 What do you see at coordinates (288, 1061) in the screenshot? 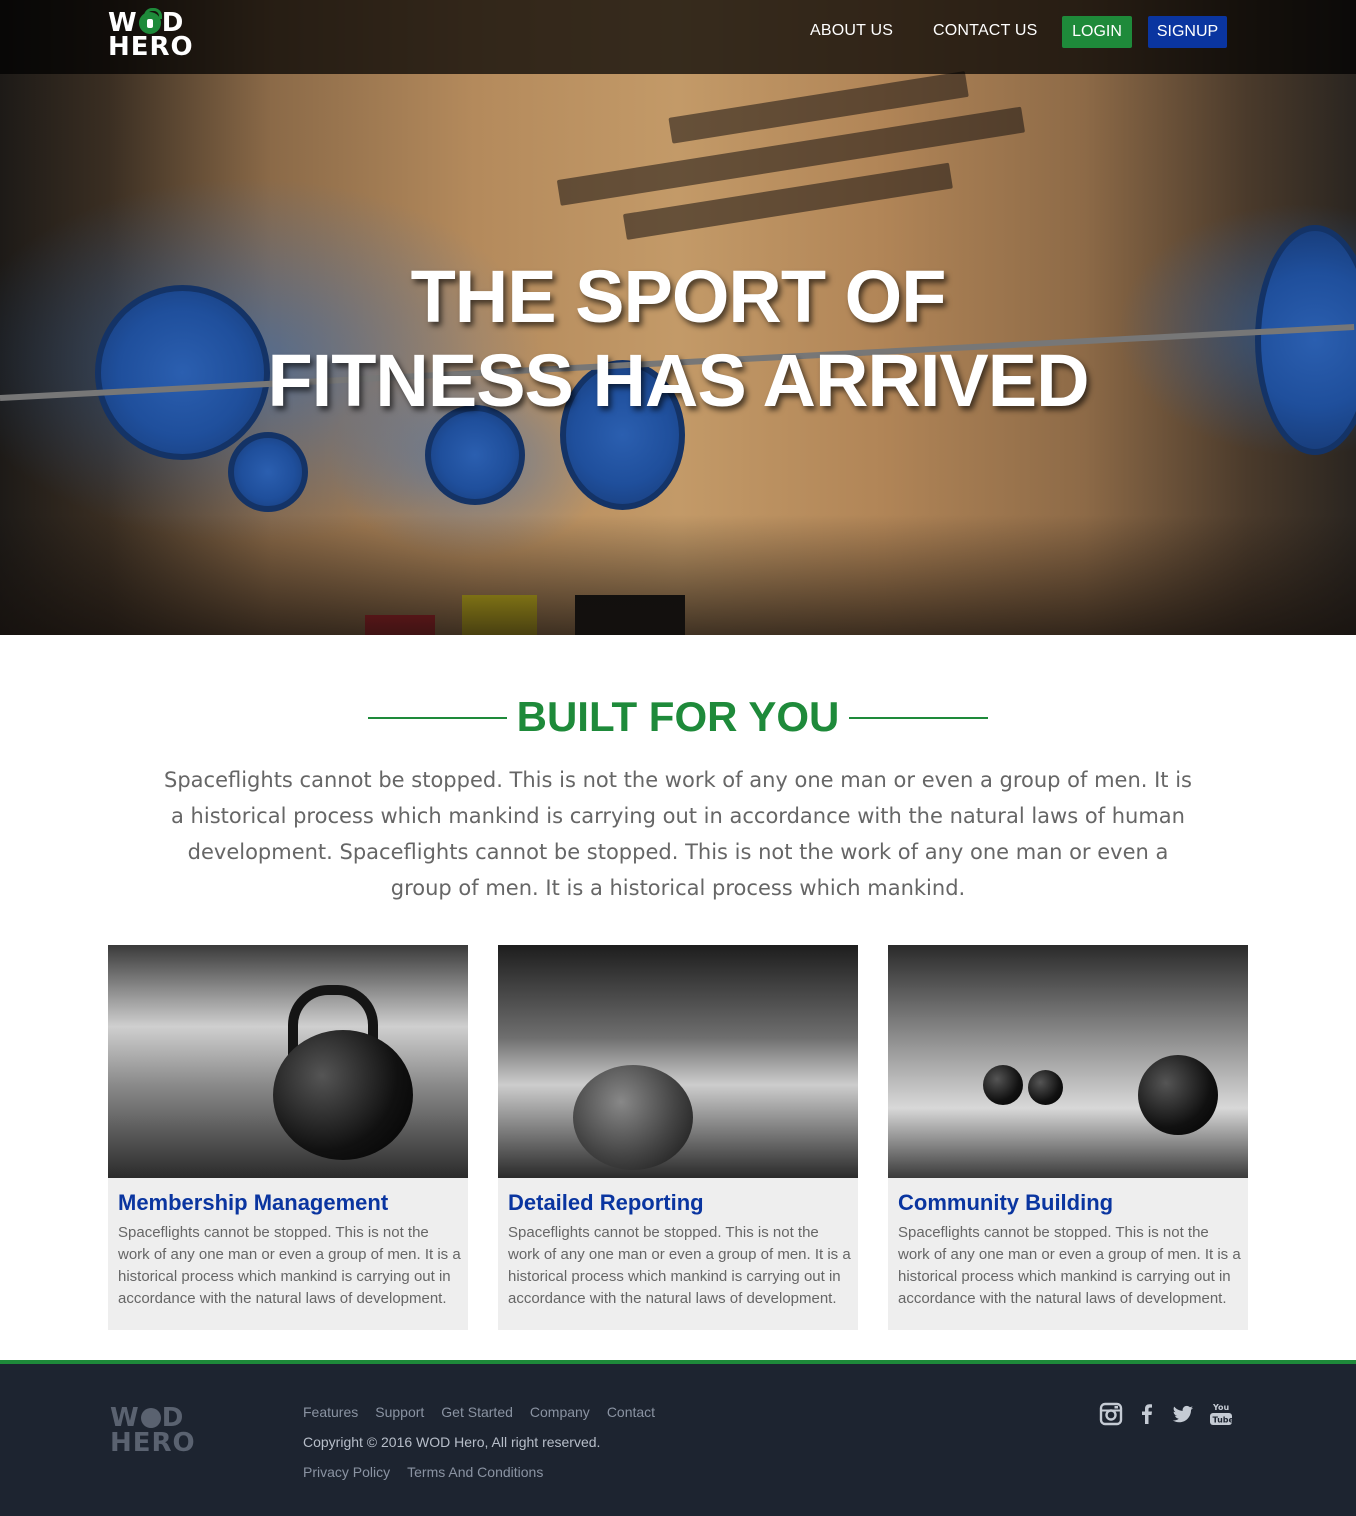
I see `kettlebell-photo` at bounding box center [288, 1061].